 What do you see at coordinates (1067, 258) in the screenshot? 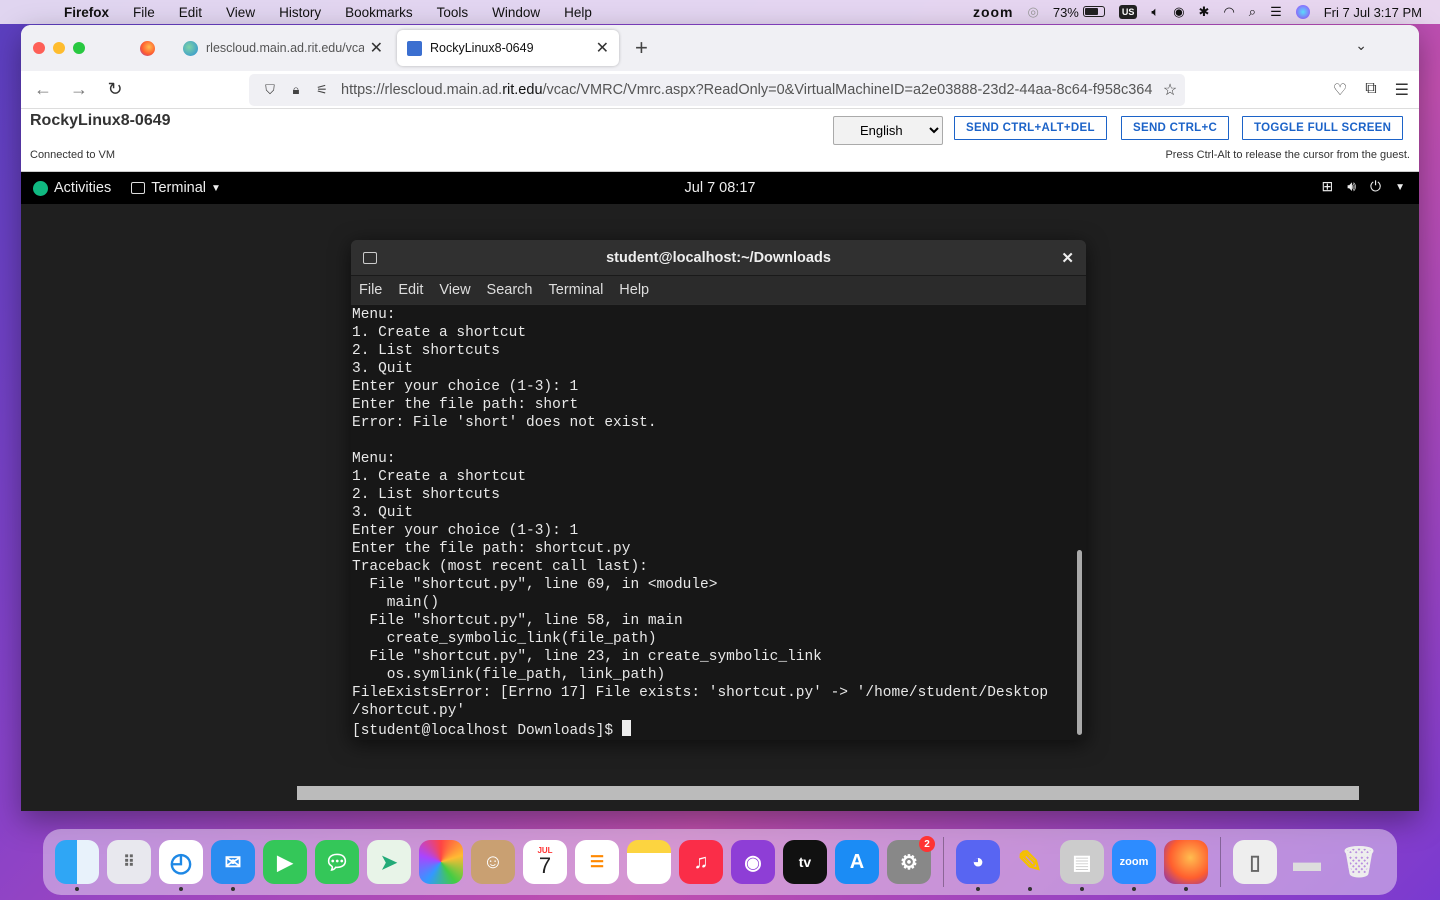
I see `close-icon: ✕` at bounding box center [1067, 258].